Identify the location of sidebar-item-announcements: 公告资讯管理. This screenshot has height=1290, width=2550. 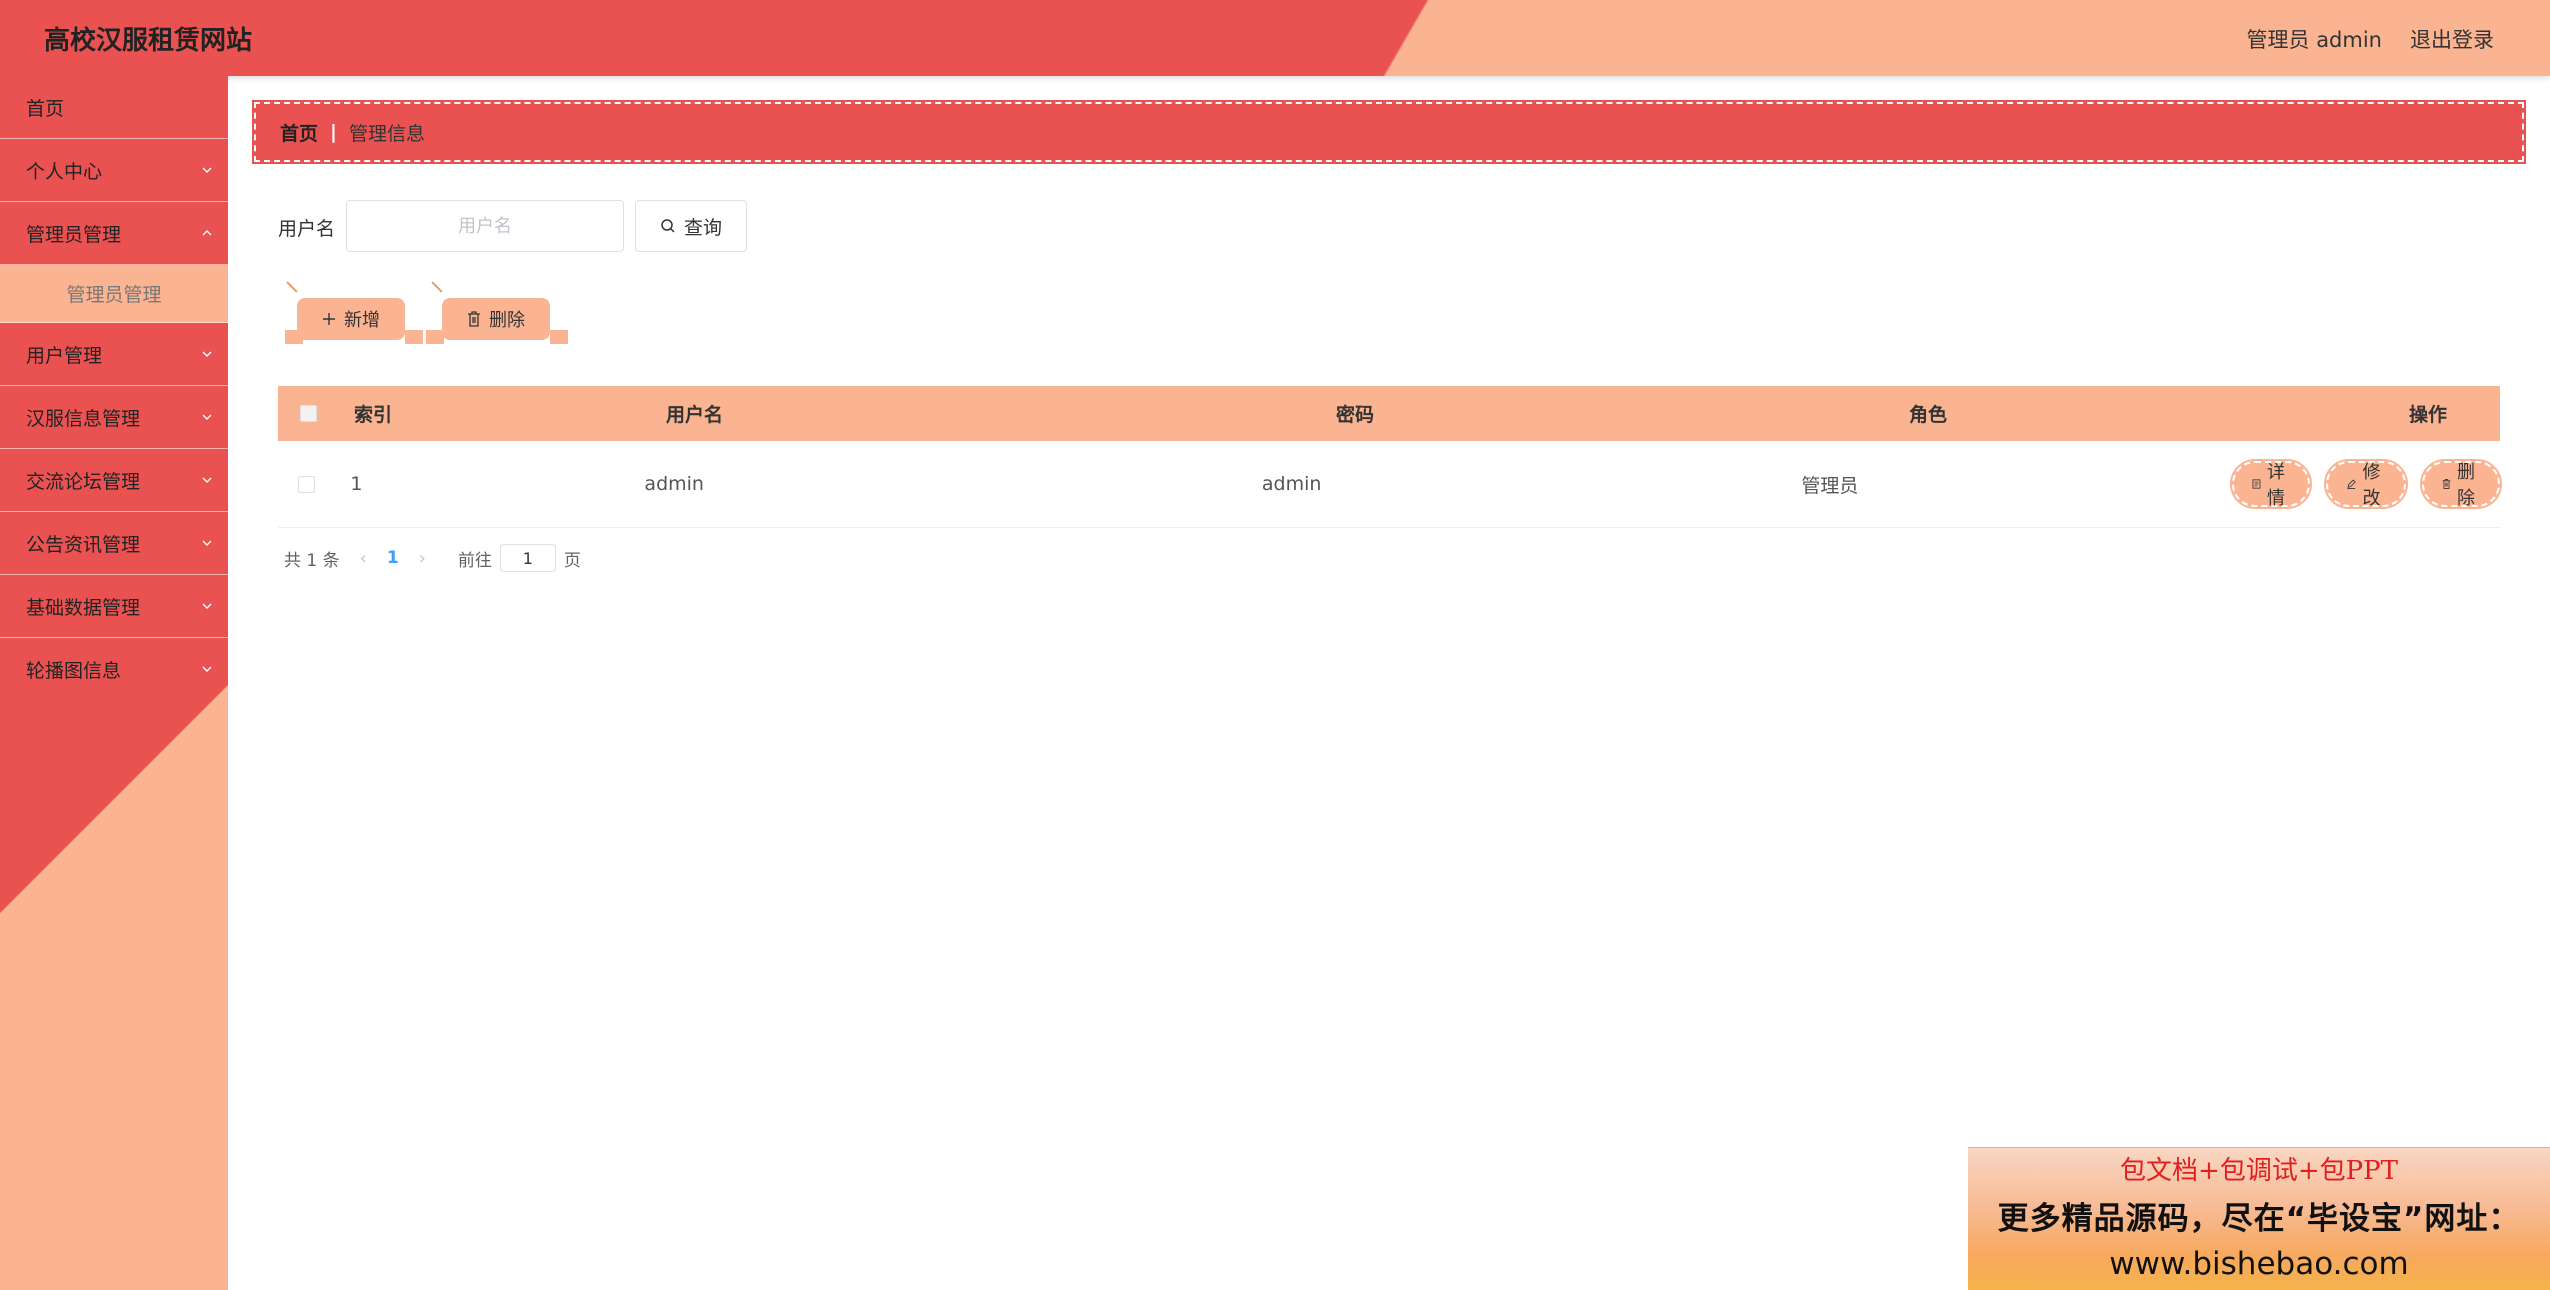
(114, 543).